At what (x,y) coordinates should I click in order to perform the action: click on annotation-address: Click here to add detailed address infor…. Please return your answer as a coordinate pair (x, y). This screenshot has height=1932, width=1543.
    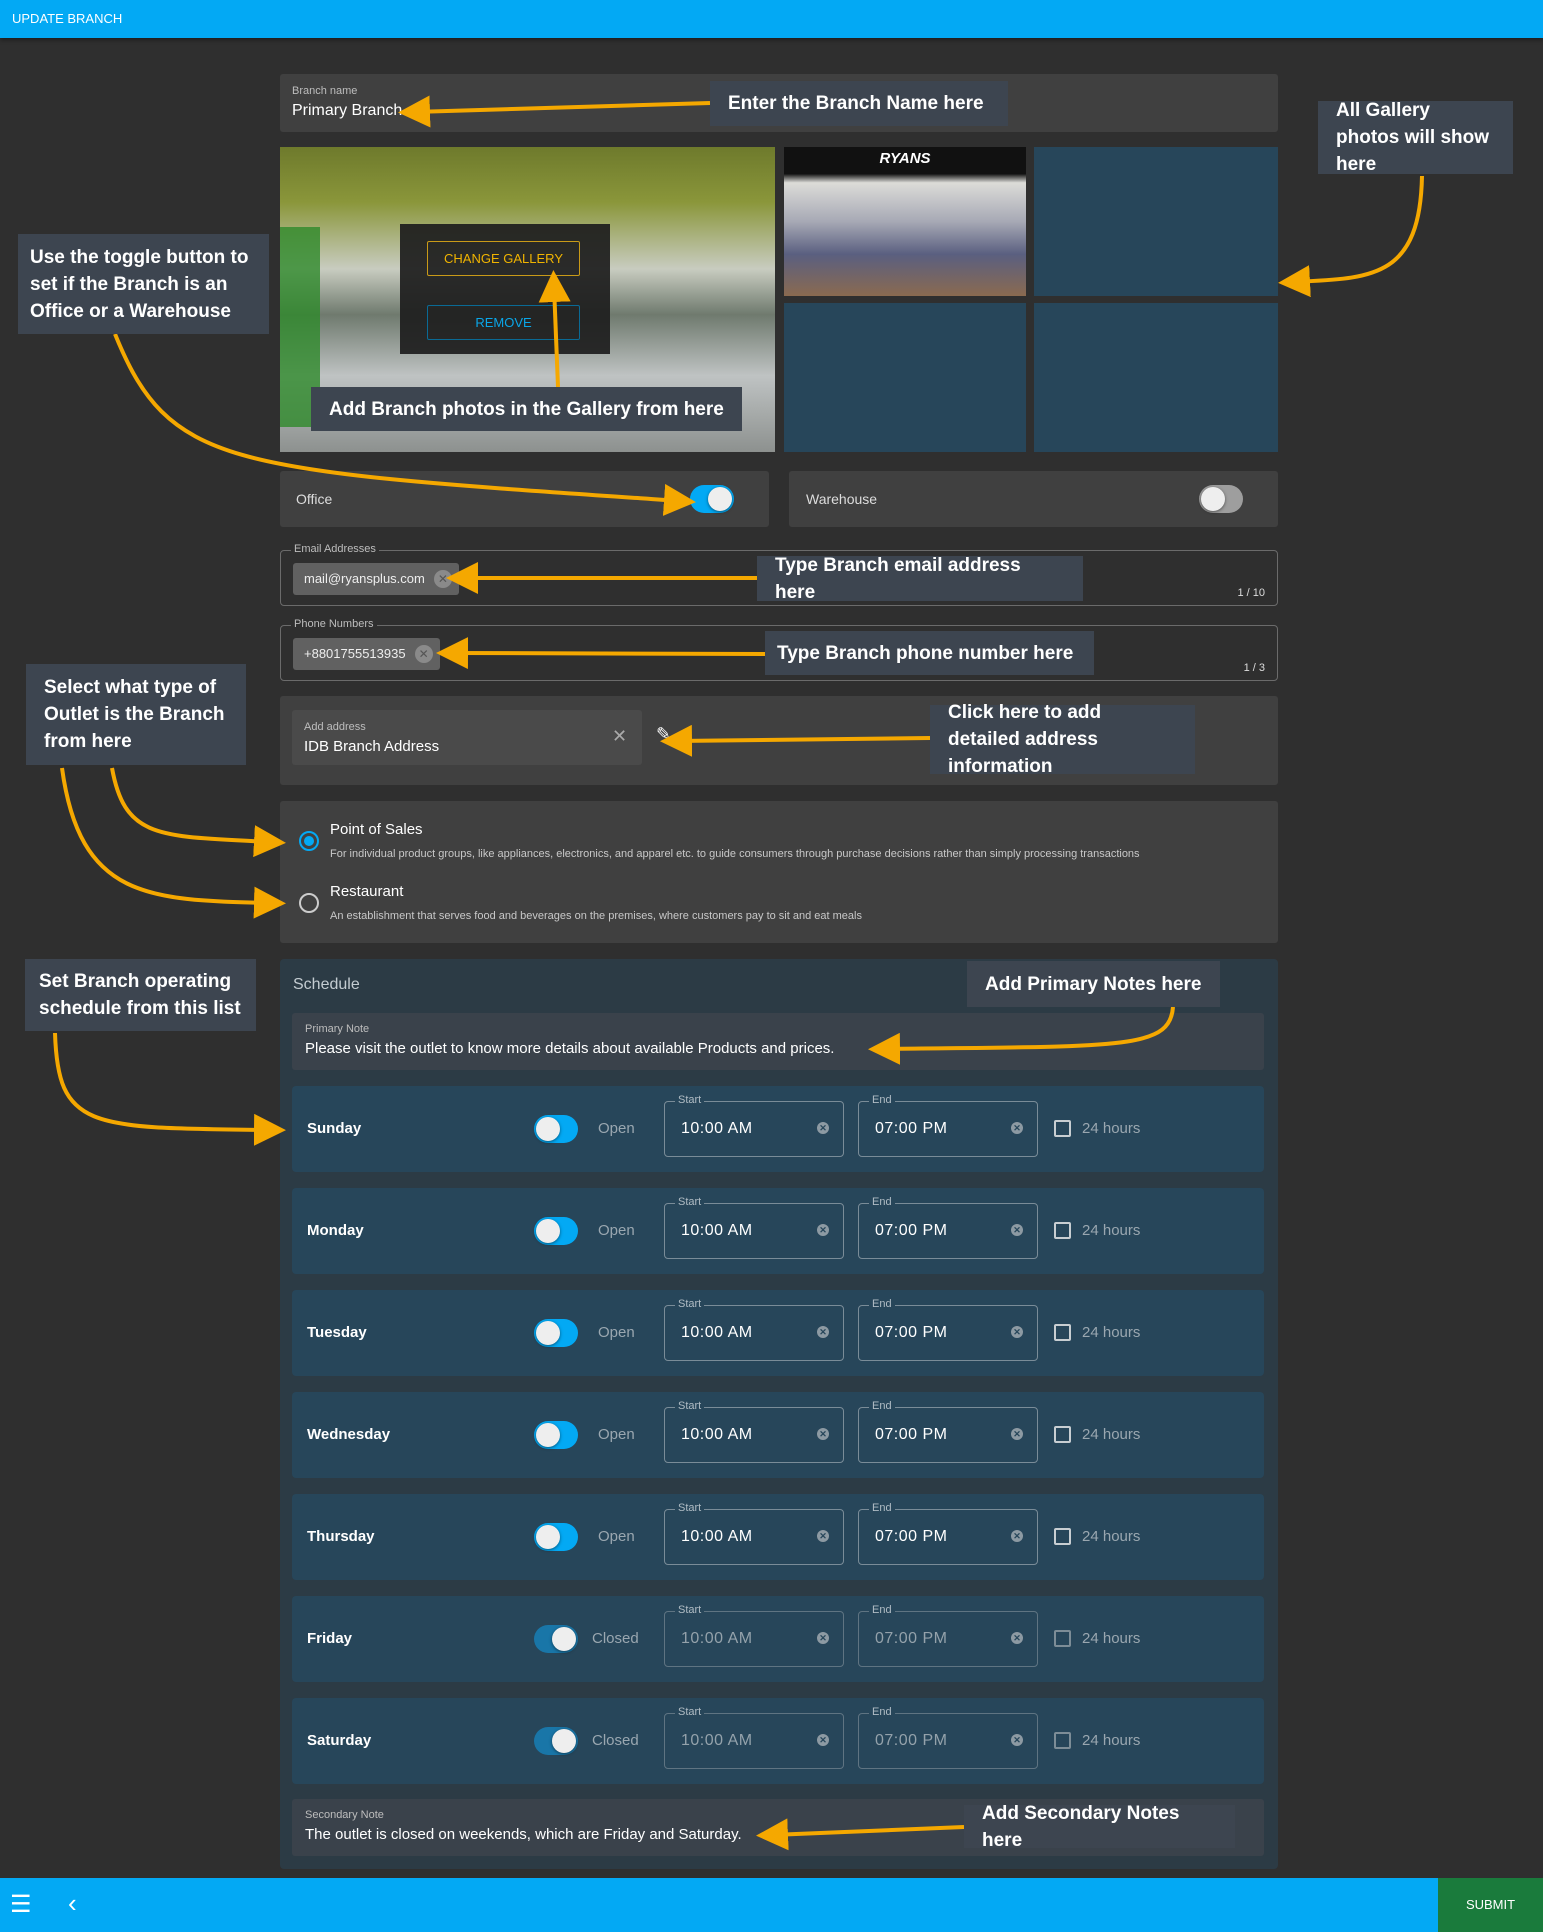
    Looking at the image, I should click on (1062, 739).